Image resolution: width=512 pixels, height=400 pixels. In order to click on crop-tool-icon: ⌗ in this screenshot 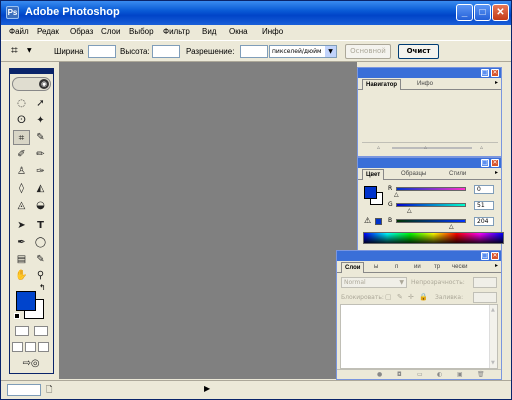, I will do `click(21, 137)`.